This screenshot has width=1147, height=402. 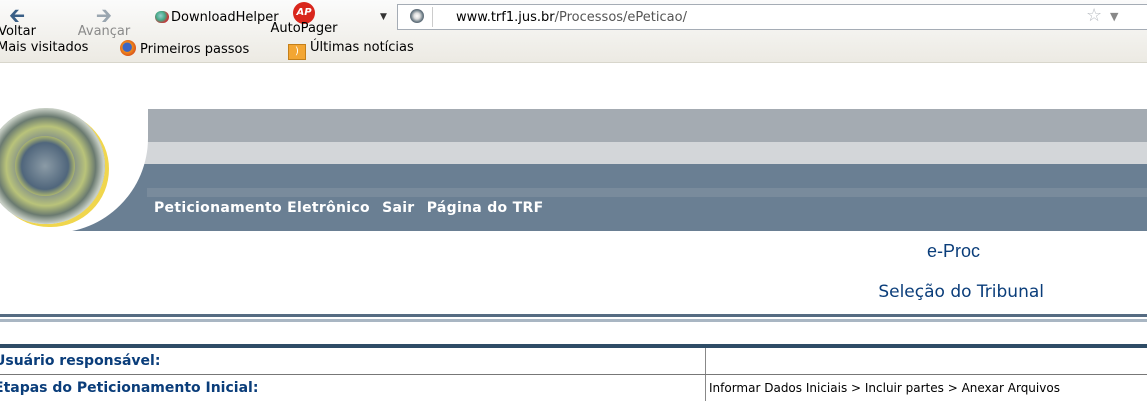 I want to click on seal-center, so click(x=45, y=166).